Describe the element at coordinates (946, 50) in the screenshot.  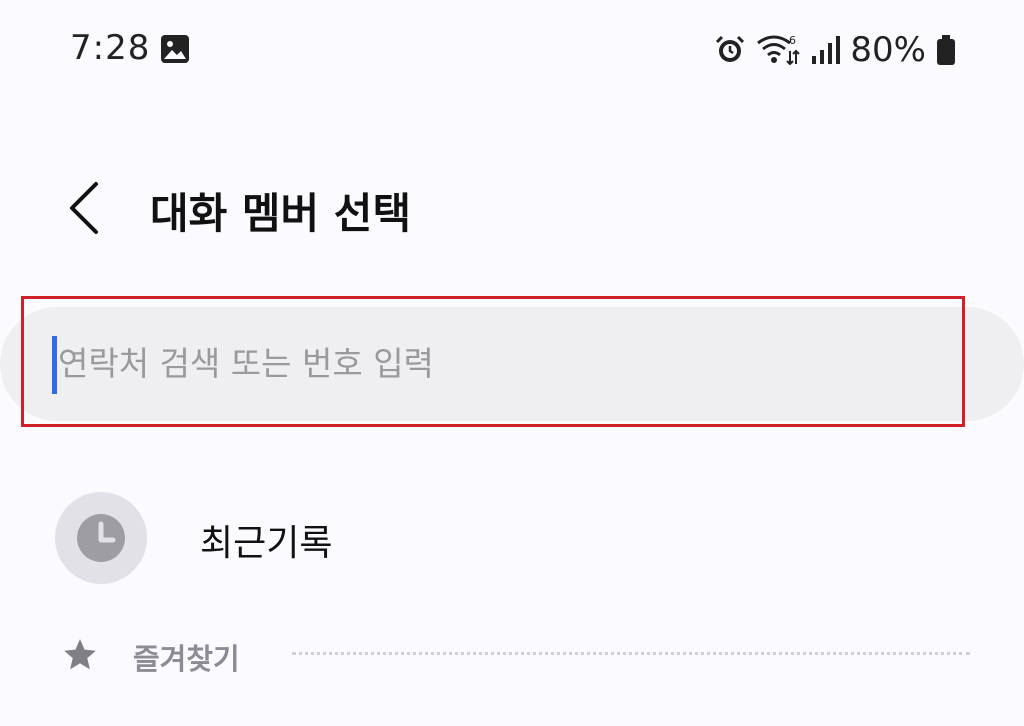
I see `battery-icon` at that location.